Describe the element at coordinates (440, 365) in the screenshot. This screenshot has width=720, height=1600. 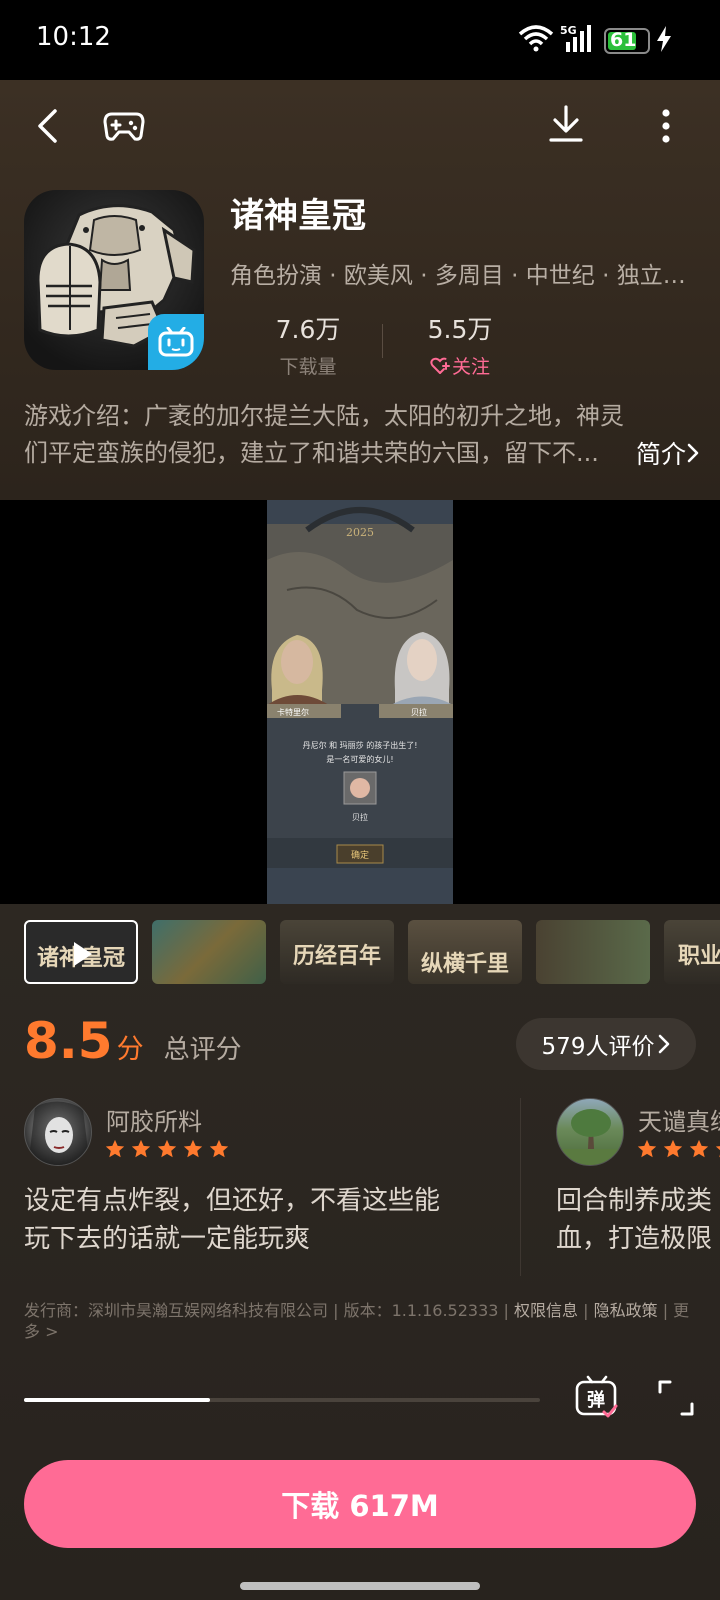
I see `heart-plus-icon` at that location.